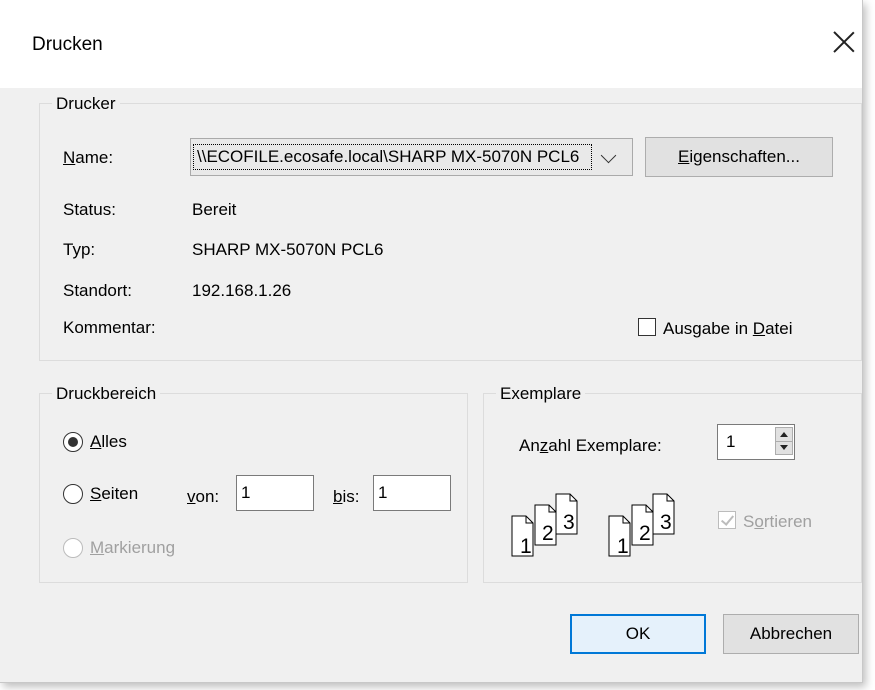 This screenshot has width=875, height=690. What do you see at coordinates (623, 546) in the screenshot?
I see `collate-page-1b: 1` at bounding box center [623, 546].